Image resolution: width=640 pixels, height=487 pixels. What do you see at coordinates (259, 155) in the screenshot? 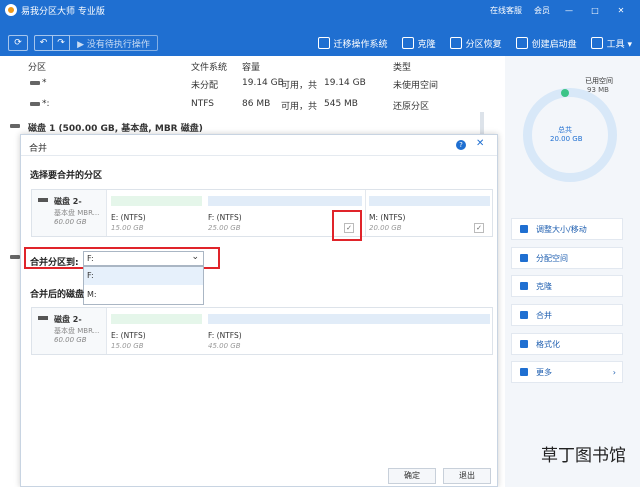
I see `divider` at bounding box center [259, 155].